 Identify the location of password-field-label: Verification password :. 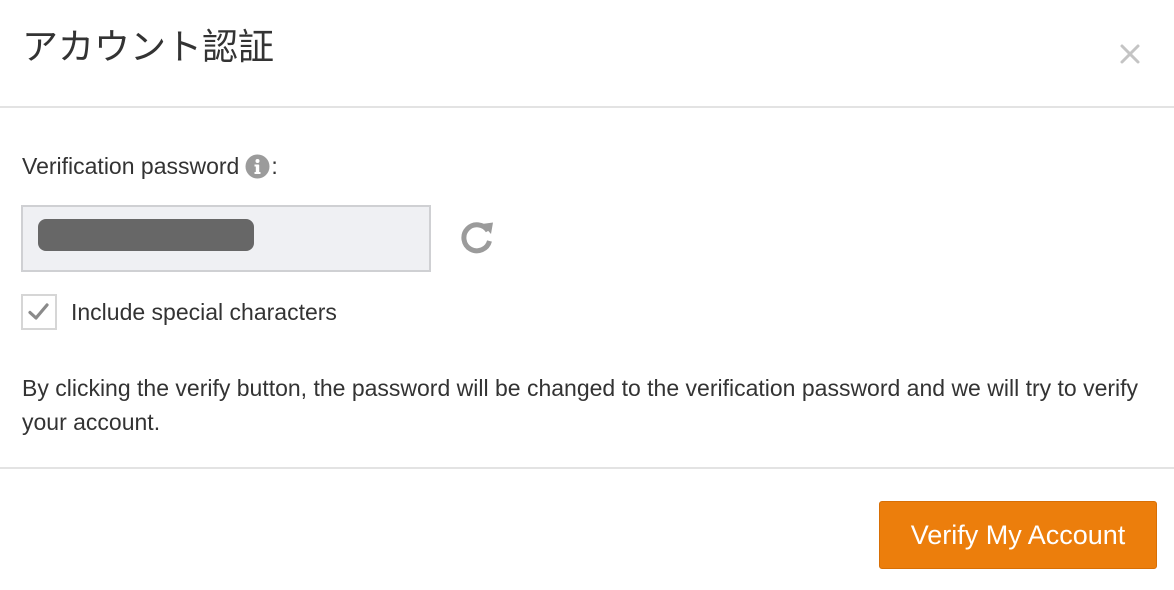
(150, 166).